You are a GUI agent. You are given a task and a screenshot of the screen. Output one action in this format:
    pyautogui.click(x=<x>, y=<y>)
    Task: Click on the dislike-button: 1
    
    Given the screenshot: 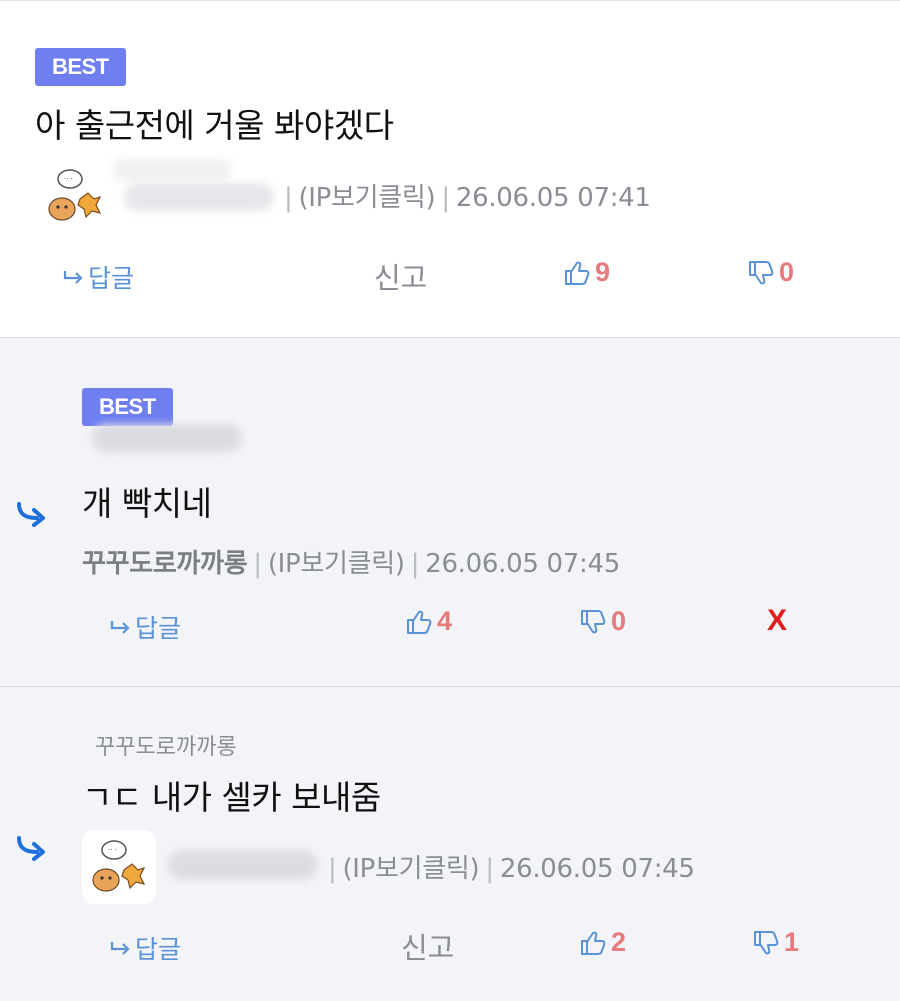 What is the action you would take?
    pyautogui.click(x=775, y=942)
    